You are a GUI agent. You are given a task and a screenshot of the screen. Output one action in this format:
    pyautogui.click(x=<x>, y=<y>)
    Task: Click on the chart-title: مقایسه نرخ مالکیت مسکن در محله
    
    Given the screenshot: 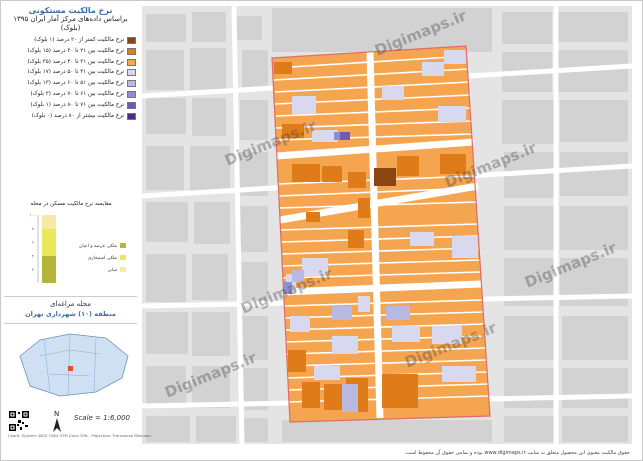 What is the action you would take?
    pyautogui.click(x=71, y=204)
    